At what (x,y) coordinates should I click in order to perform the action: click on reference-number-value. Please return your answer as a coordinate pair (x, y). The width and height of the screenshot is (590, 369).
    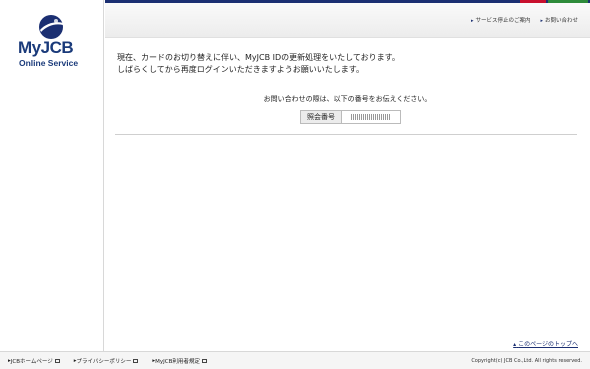
    Looking at the image, I should click on (371, 117).